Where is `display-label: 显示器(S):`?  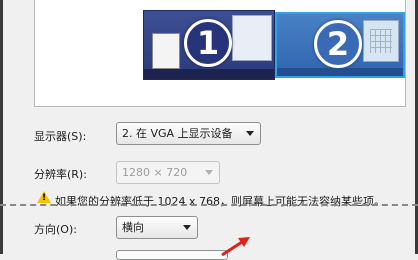 display-label: 显示器(S): is located at coordinates (60, 136).